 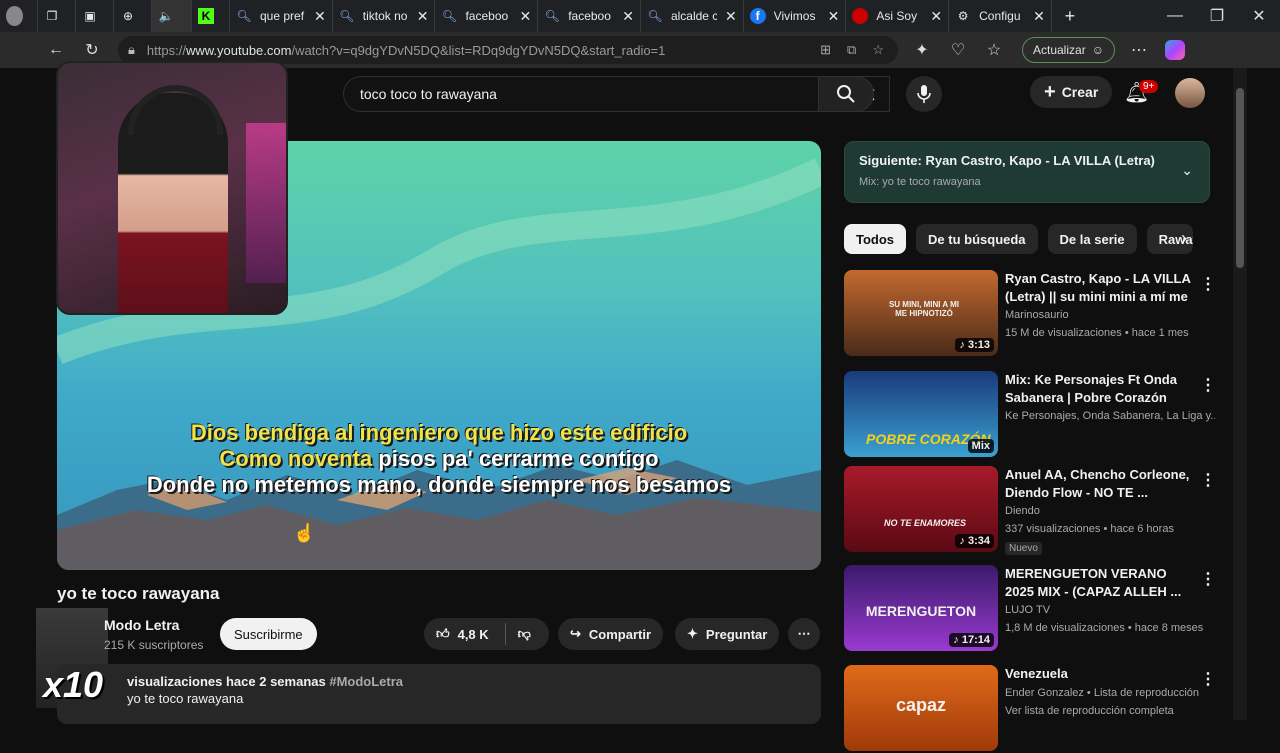 What do you see at coordinates (1071, 92) in the screenshot?
I see `create-button: + Crear` at bounding box center [1071, 92].